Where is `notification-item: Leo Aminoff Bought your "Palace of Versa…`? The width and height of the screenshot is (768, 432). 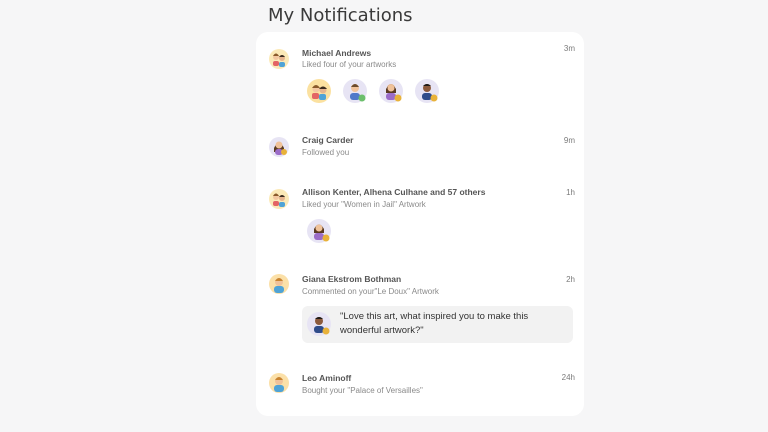 notification-item: Leo Aminoff Bought your "Palace of Versa… is located at coordinates (420, 382).